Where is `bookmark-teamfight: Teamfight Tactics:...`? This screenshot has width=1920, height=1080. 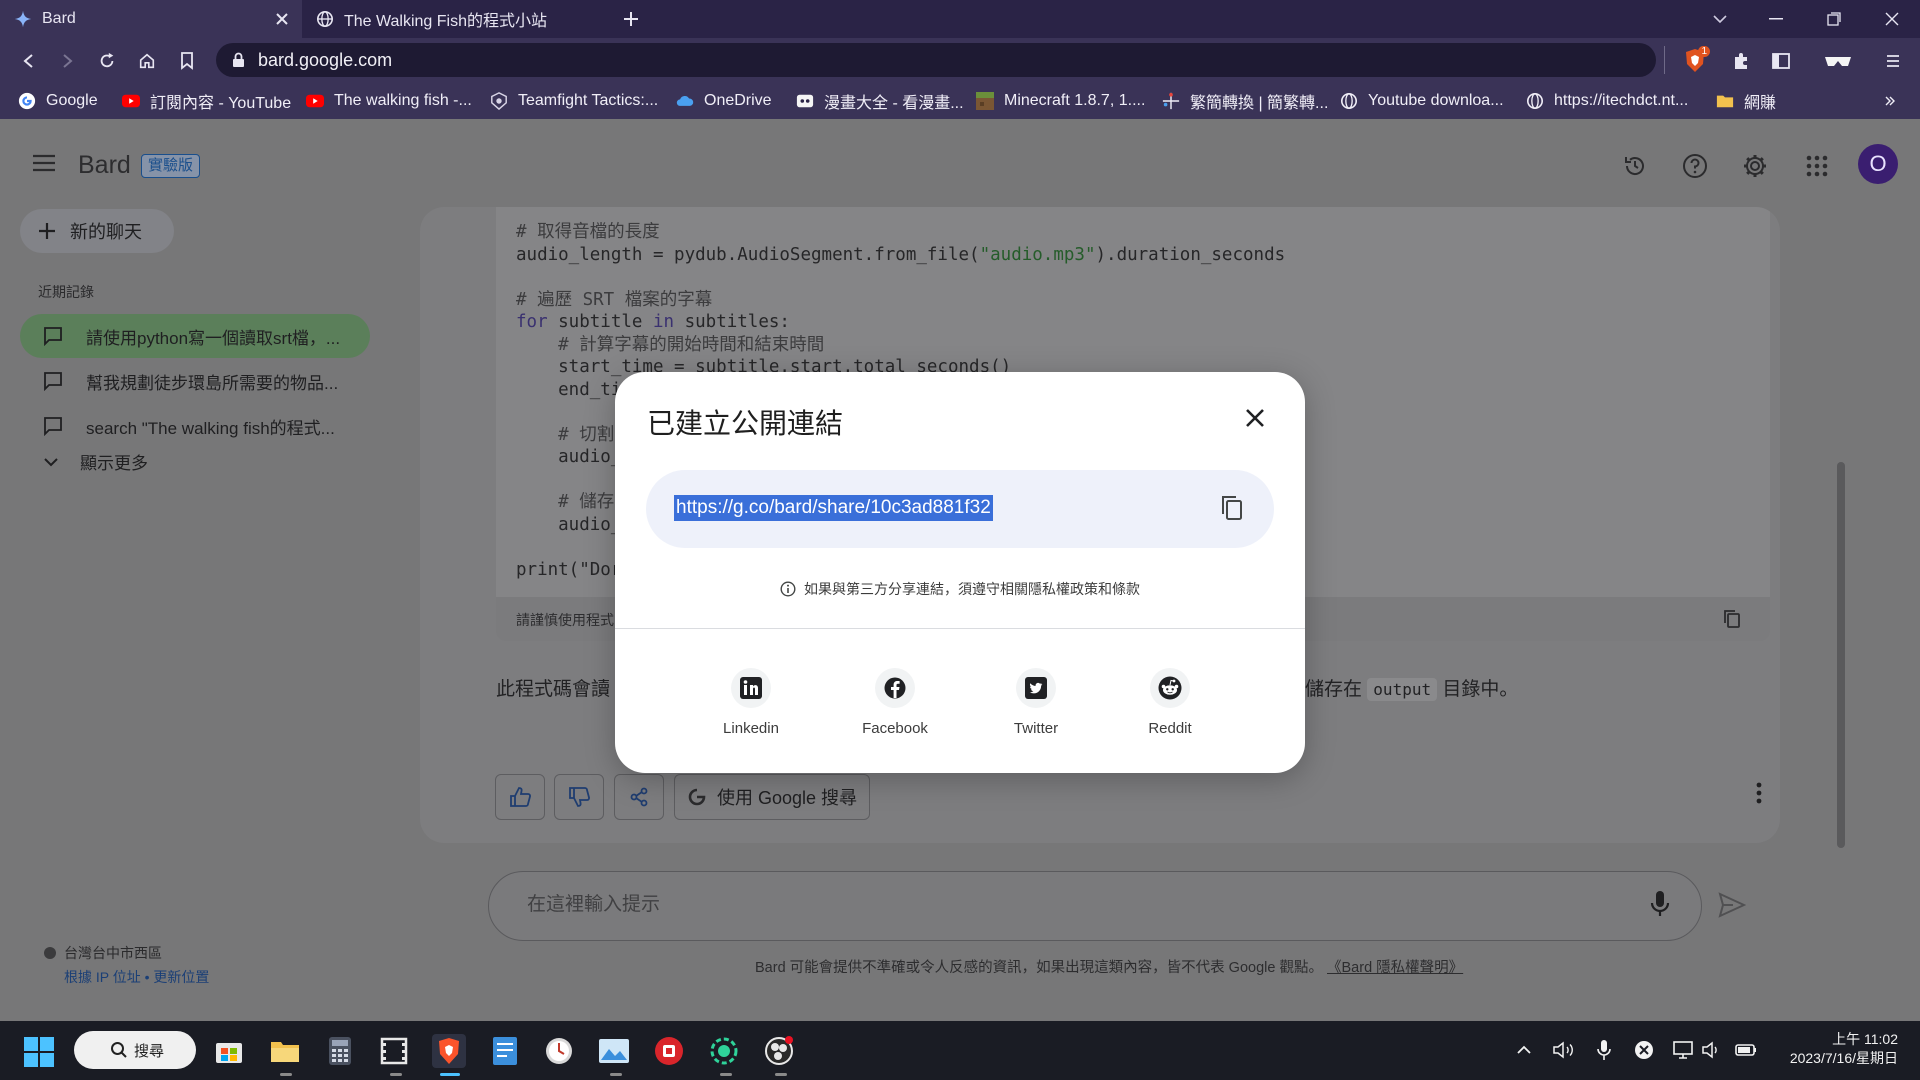 bookmark-teamfight: Teamfight Tactics:... is located at coordinates (574, 101).